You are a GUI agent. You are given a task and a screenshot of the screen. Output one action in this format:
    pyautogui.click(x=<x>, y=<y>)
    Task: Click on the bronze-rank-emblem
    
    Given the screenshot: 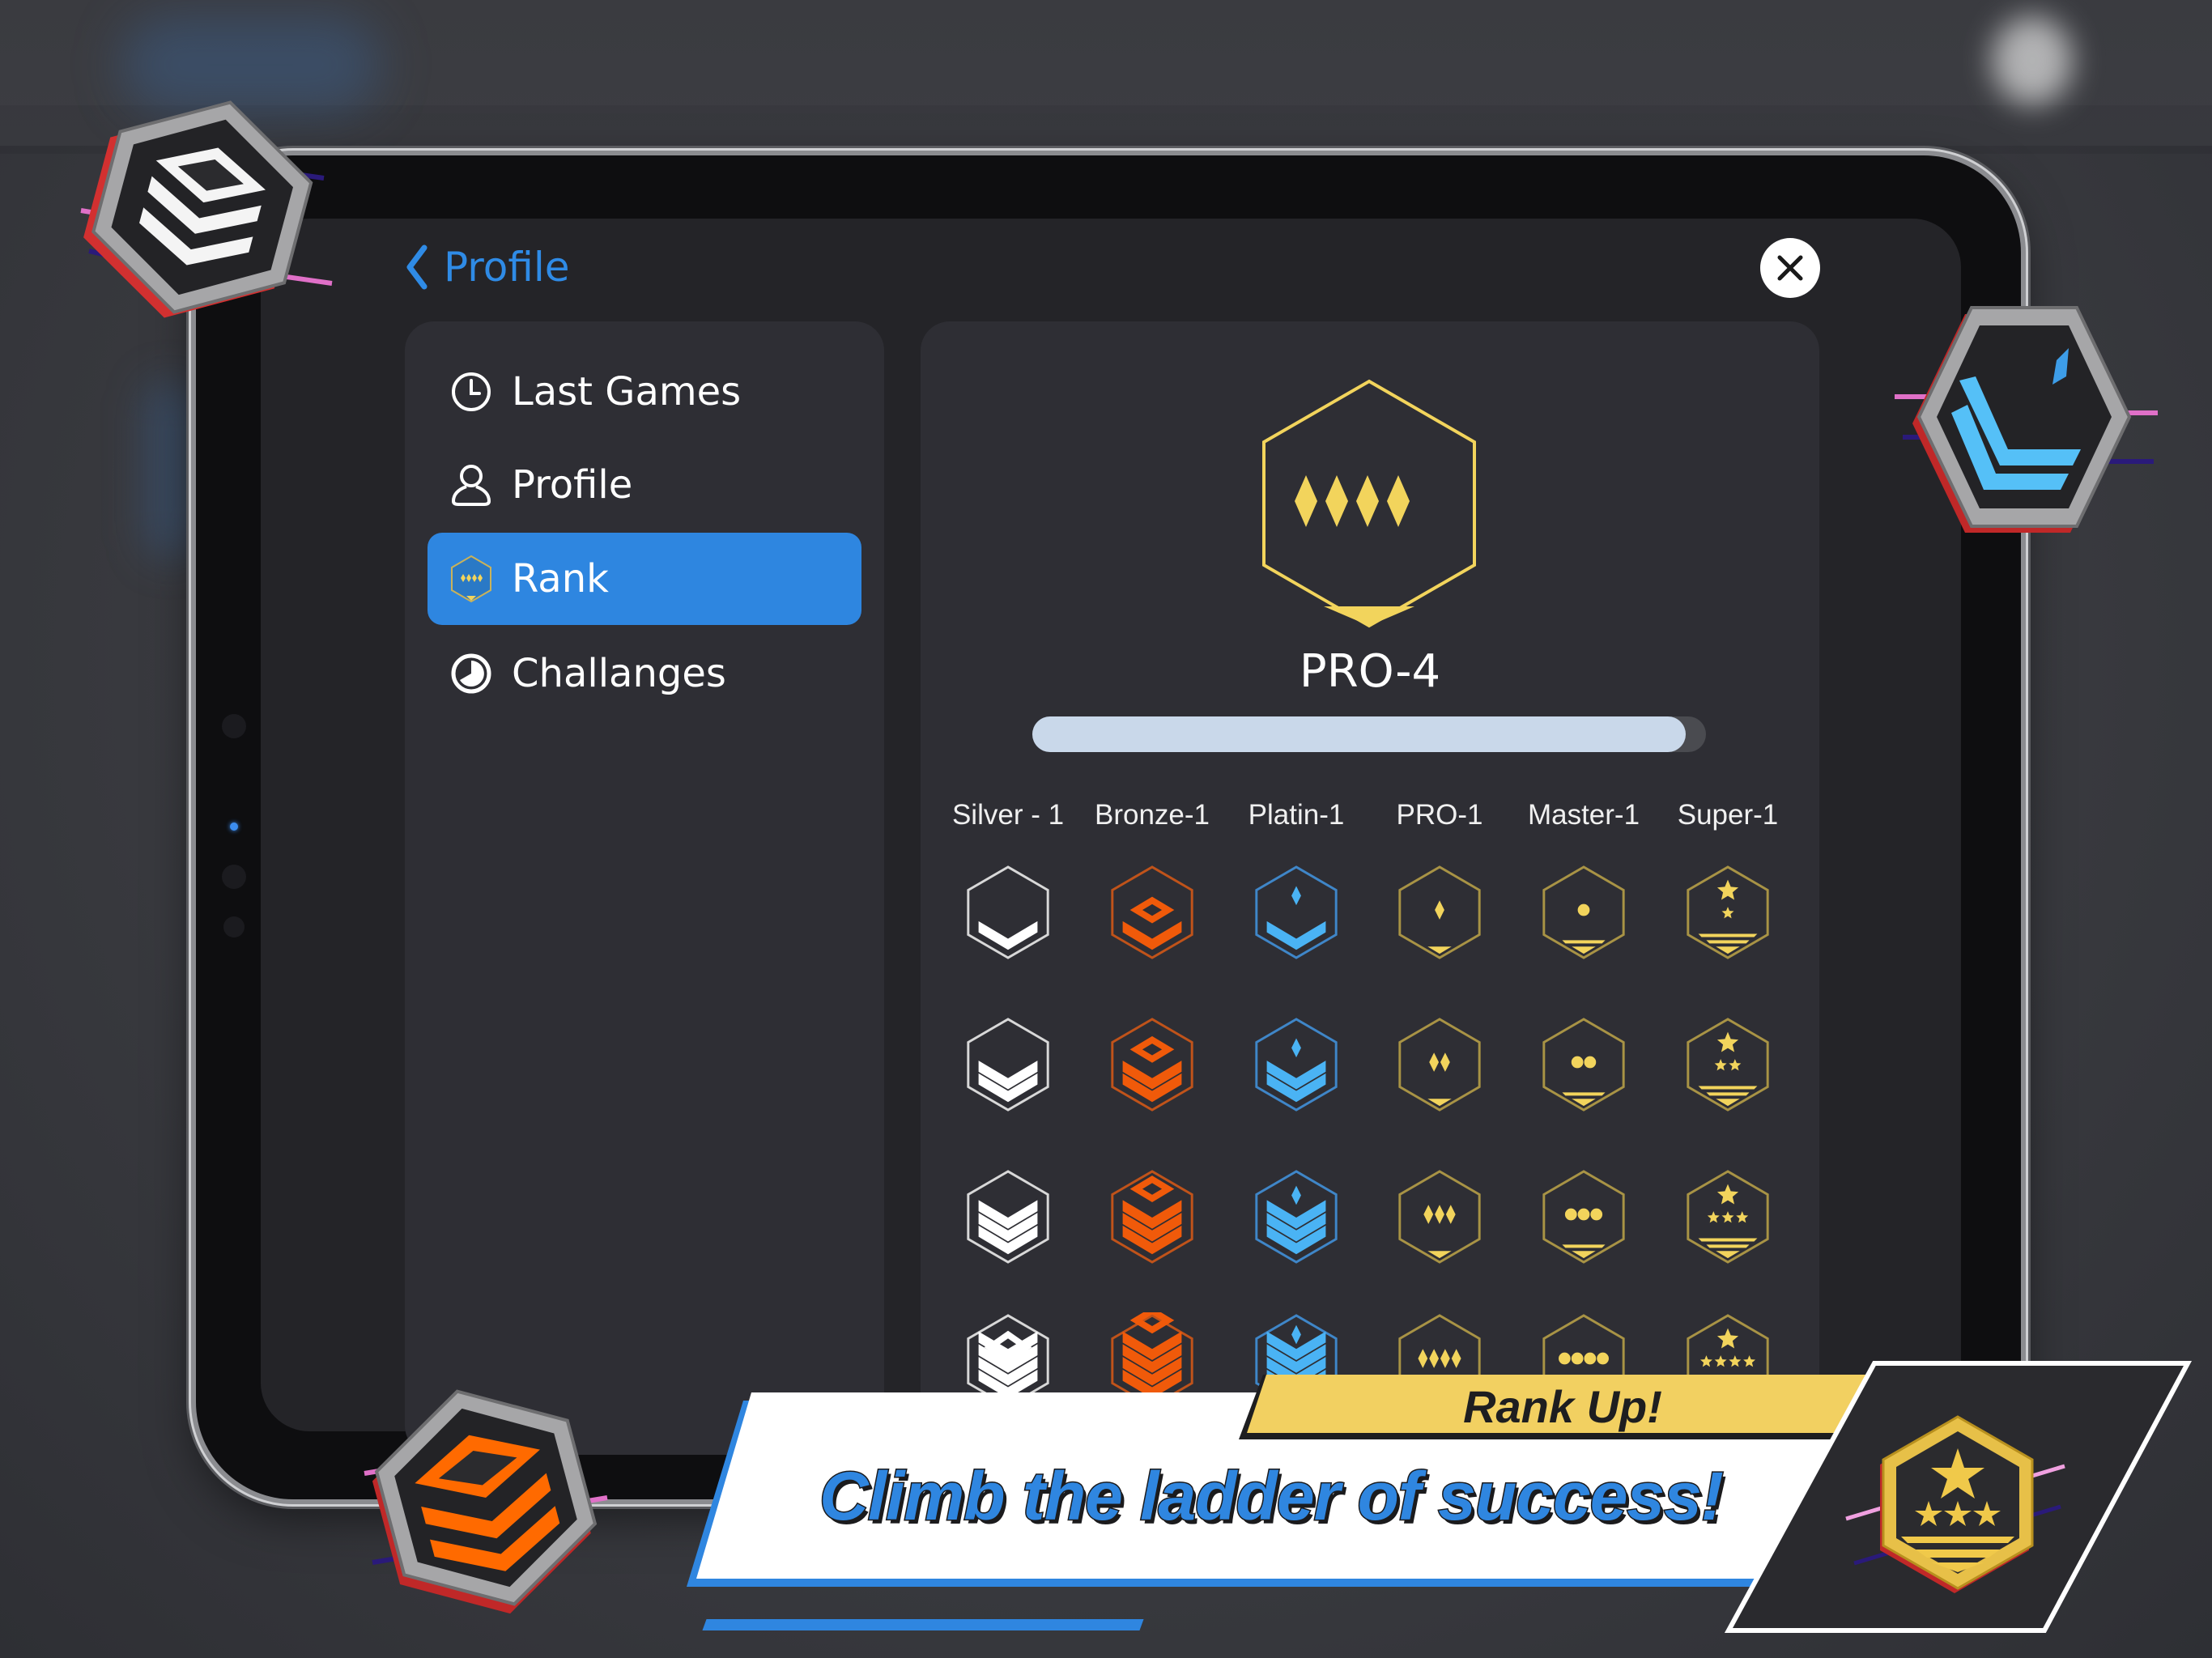 What is the action you would take?
    pyautogui.click(x=486, y=1501)
    